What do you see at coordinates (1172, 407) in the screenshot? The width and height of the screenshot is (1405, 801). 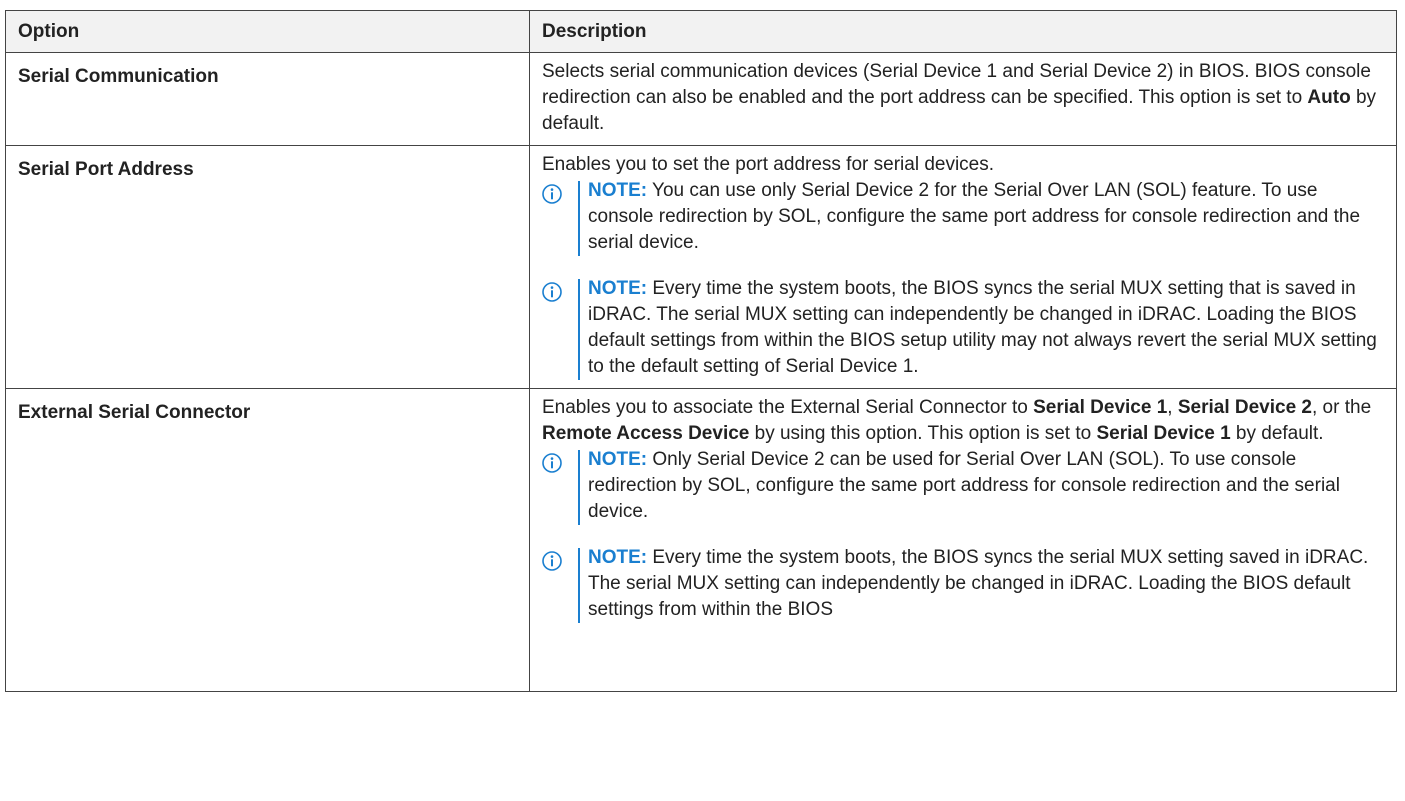 I see `description-segment: ,` at bounding box center [1172, 407].